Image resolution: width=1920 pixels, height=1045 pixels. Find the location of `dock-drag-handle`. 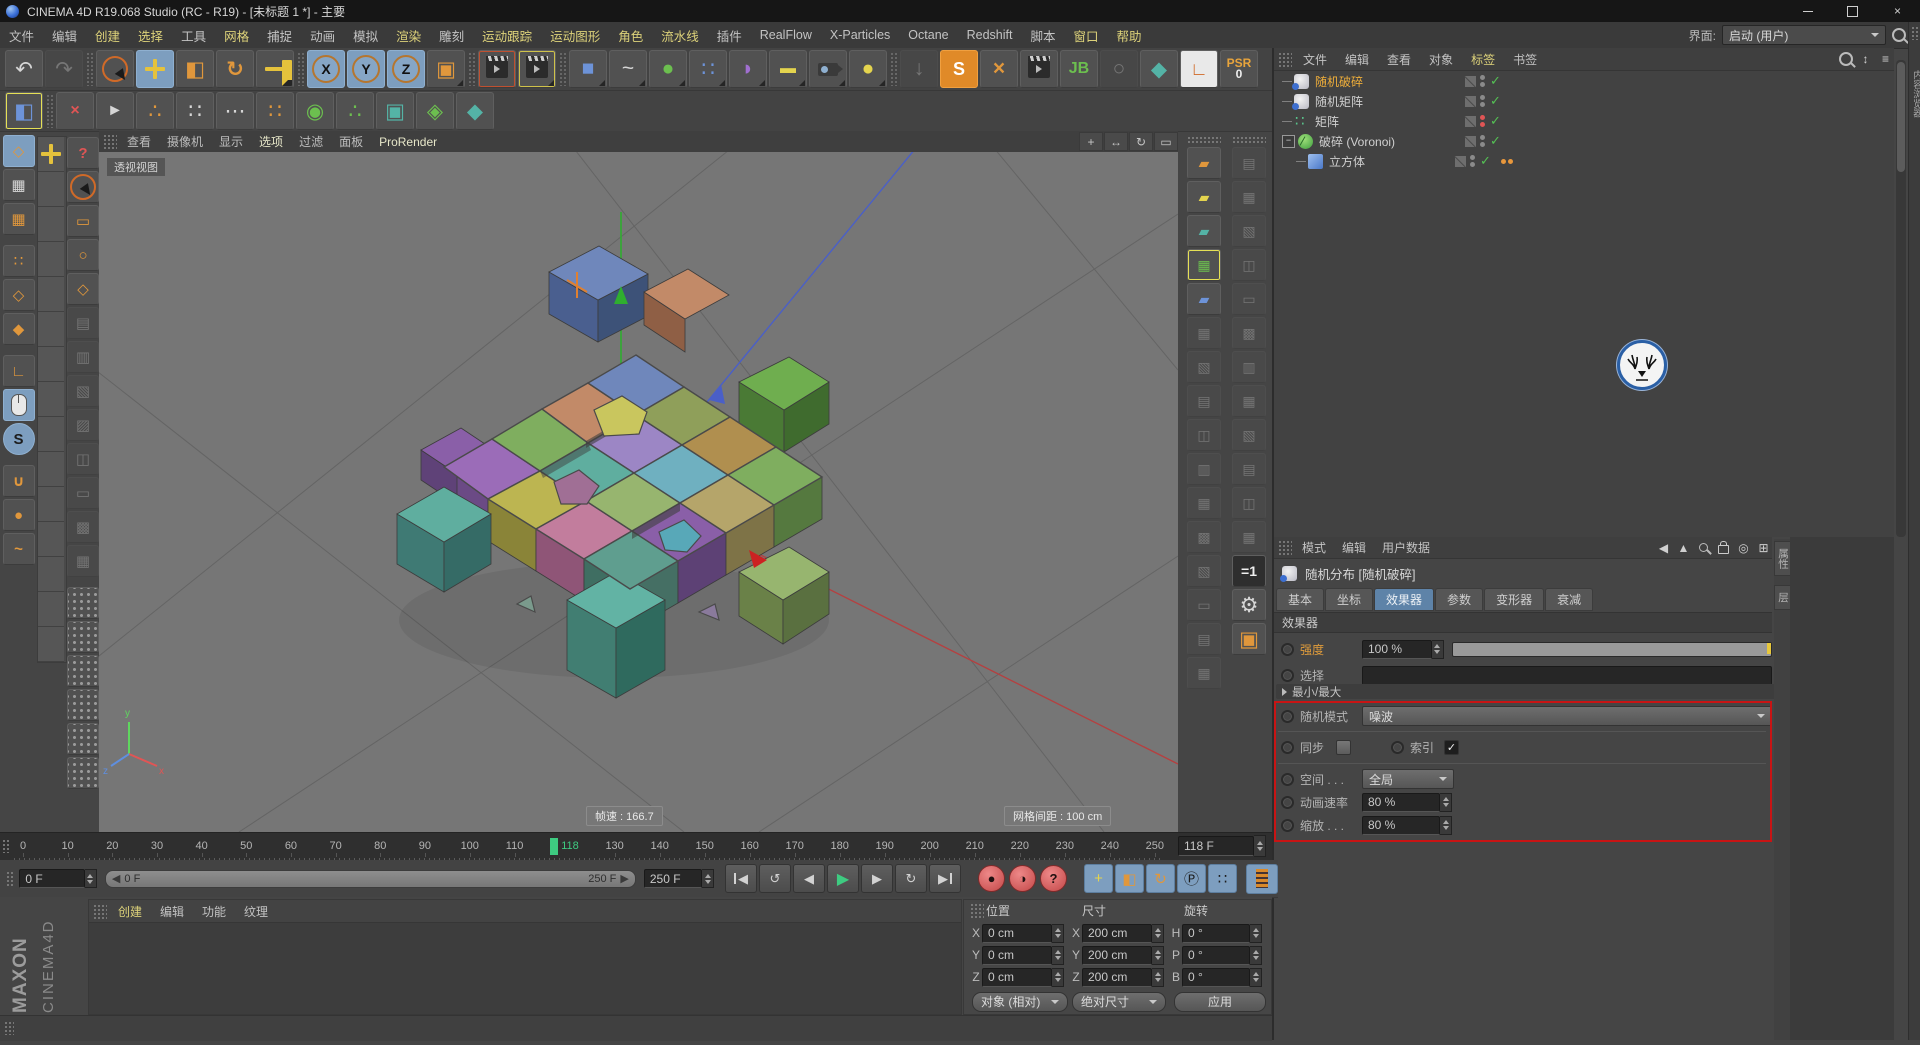

dock-drag-handle is located at coordinates (1915, 33).